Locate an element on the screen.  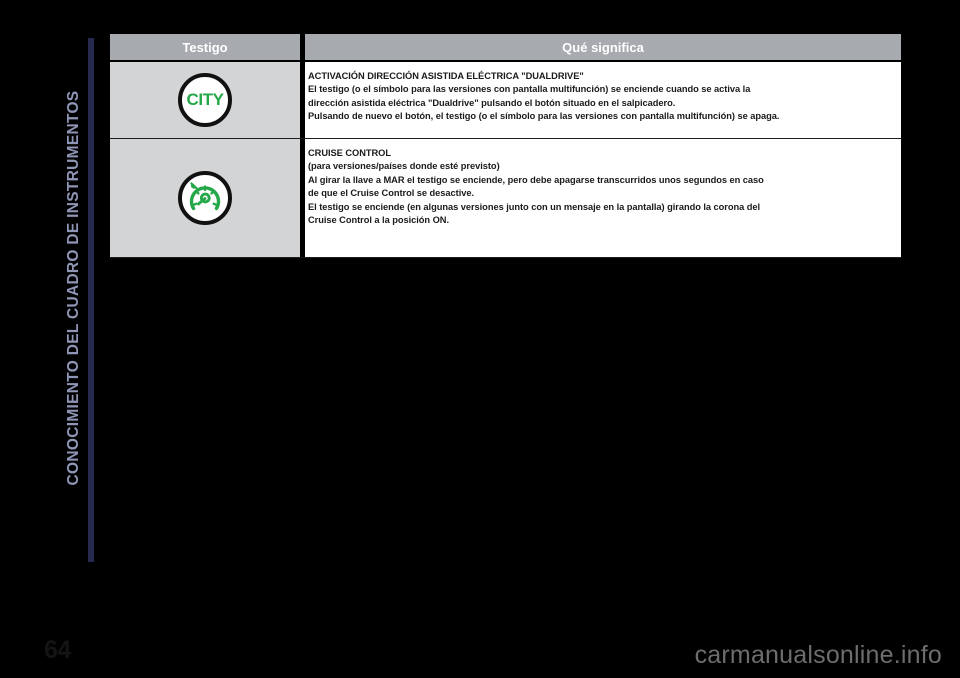
page-number: 64 is located at coordinates (57, 650).